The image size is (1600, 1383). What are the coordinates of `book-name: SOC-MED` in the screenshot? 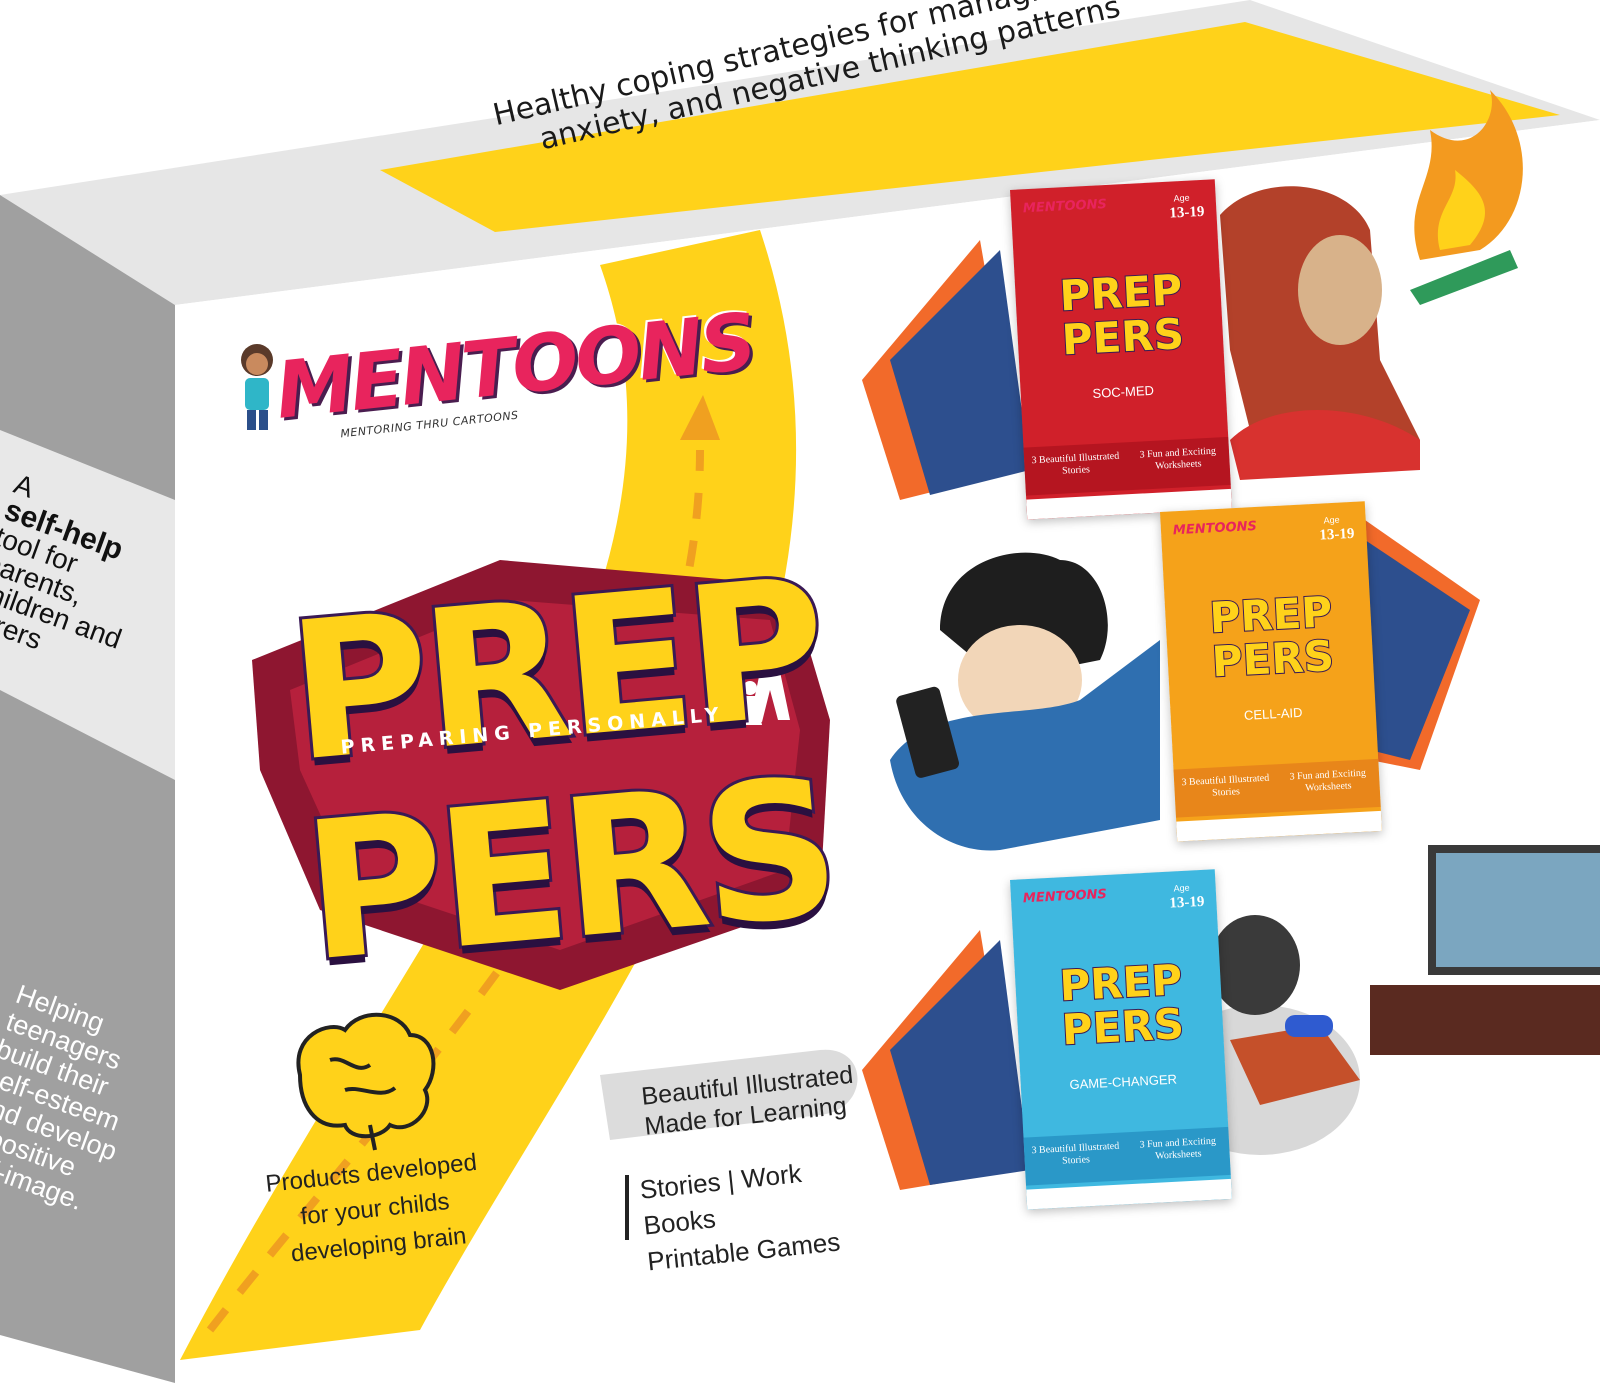 It's located at (1123, 391).